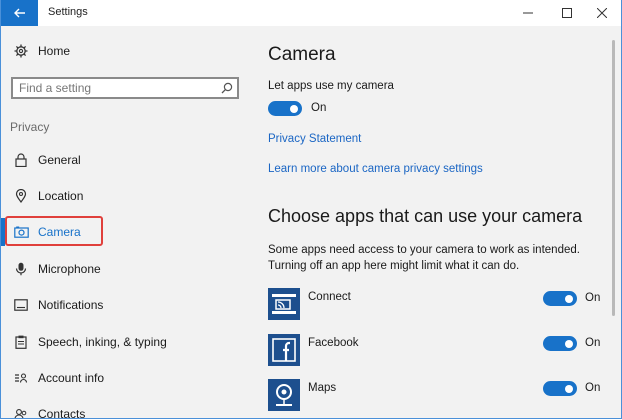  I want to click on sidebar-item-label: Speech, inking, & typing, so click(102, 342).